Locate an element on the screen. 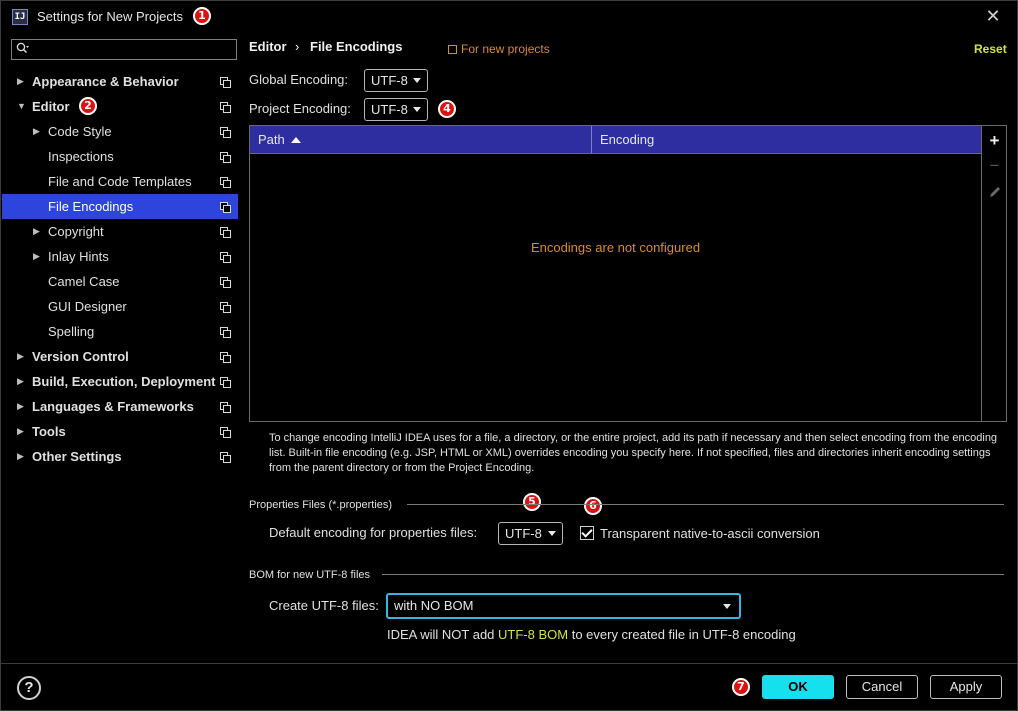 The width and height of the screenshot is (1018, 711). sidebar-item-label: Version Control is located at coordinates (80, 356).